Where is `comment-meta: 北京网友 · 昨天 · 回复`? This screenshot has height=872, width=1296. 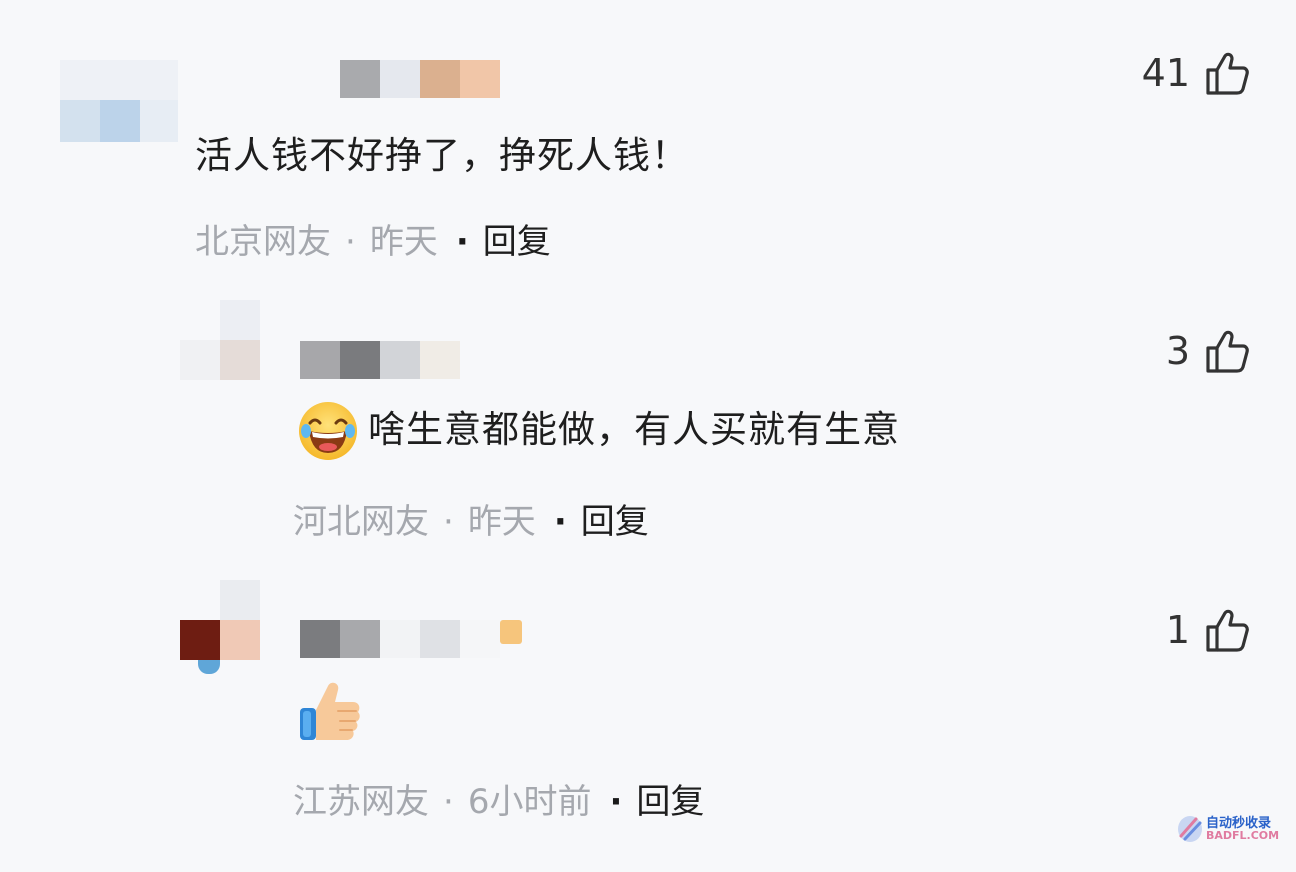
comment-meta: 北京网友 · 昨天 · 回复 is located at coordinates (373, 242).